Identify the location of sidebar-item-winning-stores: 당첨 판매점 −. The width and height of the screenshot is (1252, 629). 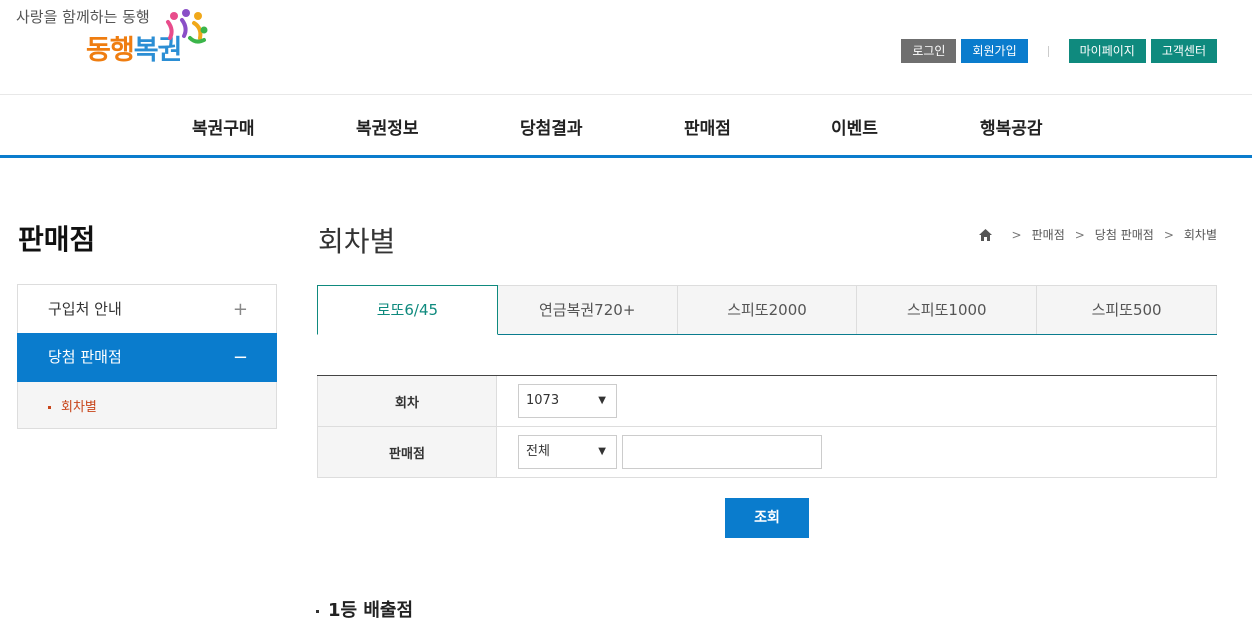
(147, 357).